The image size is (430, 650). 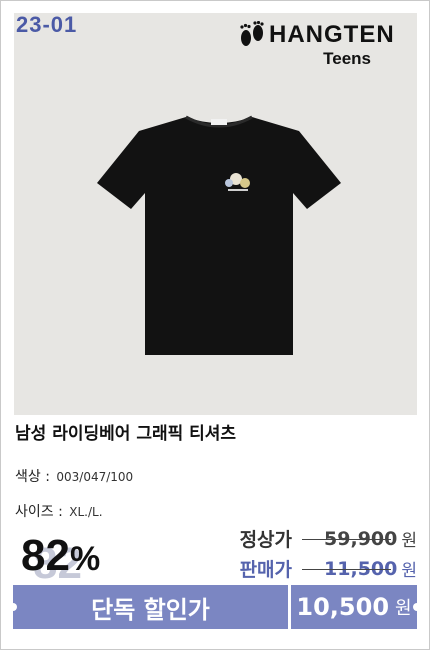 What do you see at coordinates (32, 477) in the screenshot?
I see `color-label: 색상 :` at bounding box center [32, 477].